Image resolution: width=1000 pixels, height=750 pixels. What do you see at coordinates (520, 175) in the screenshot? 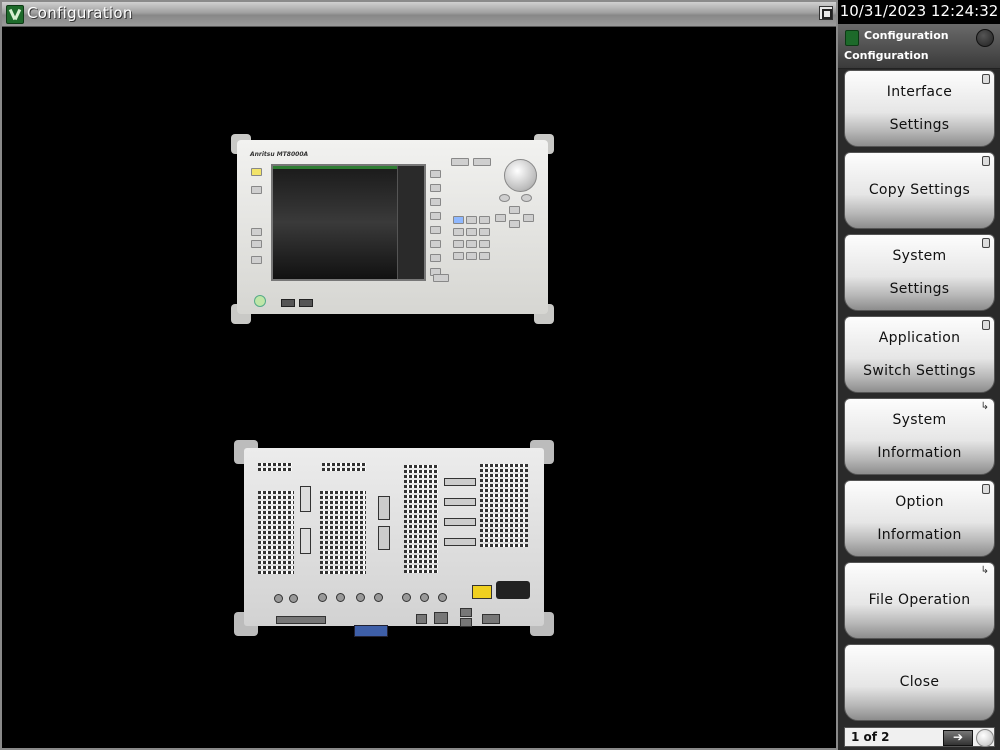
I see `rotary-knob` at bounding box center [520, 175].